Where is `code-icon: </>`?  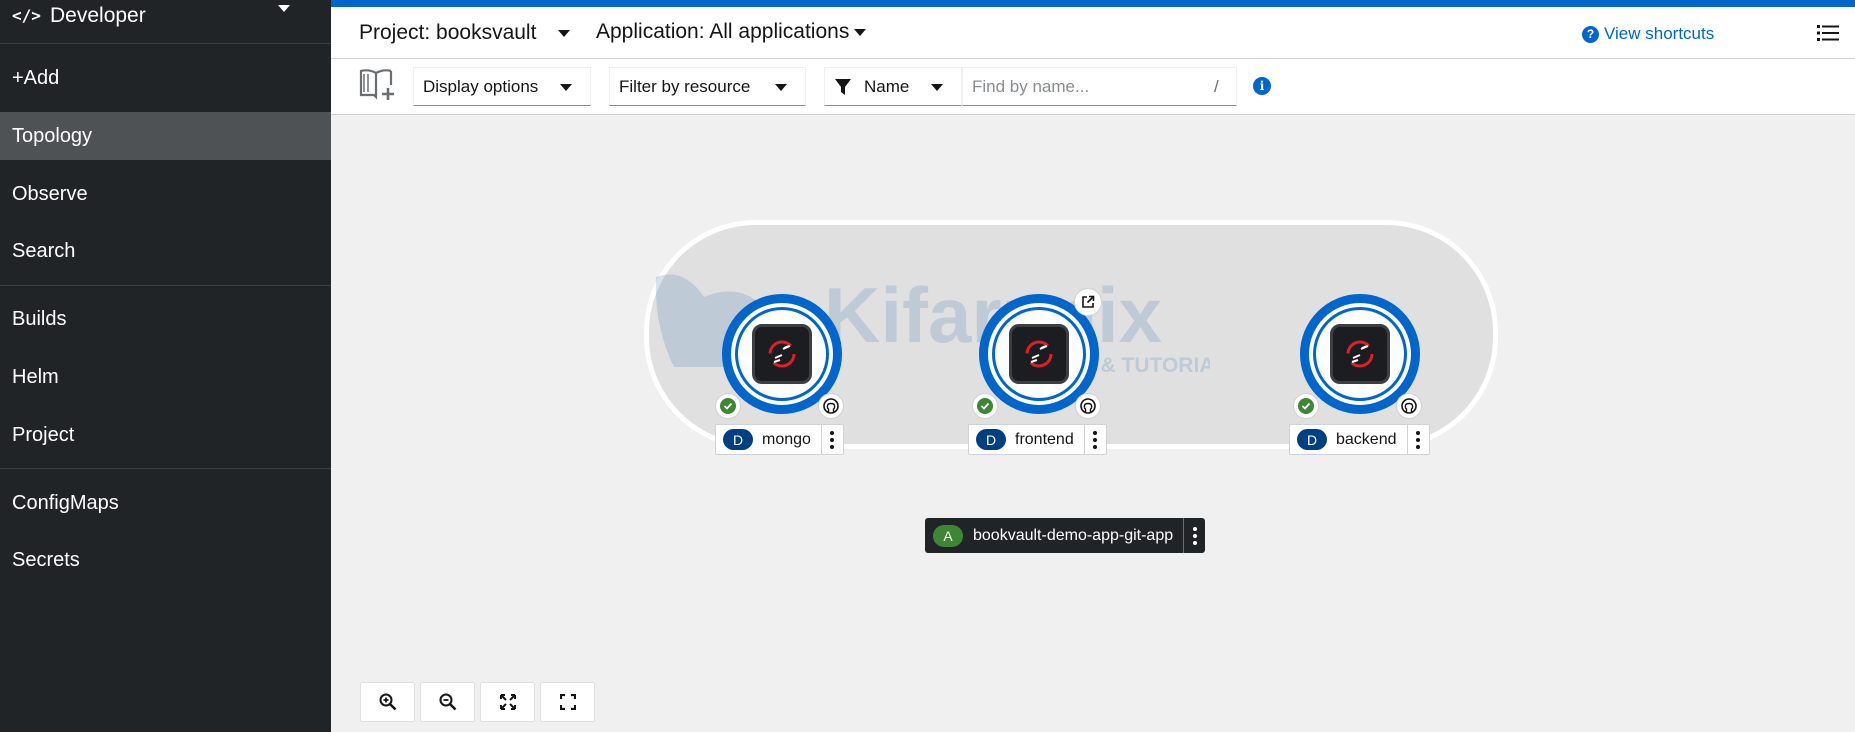
code-icon: </> is located at coordinates (26, 15).